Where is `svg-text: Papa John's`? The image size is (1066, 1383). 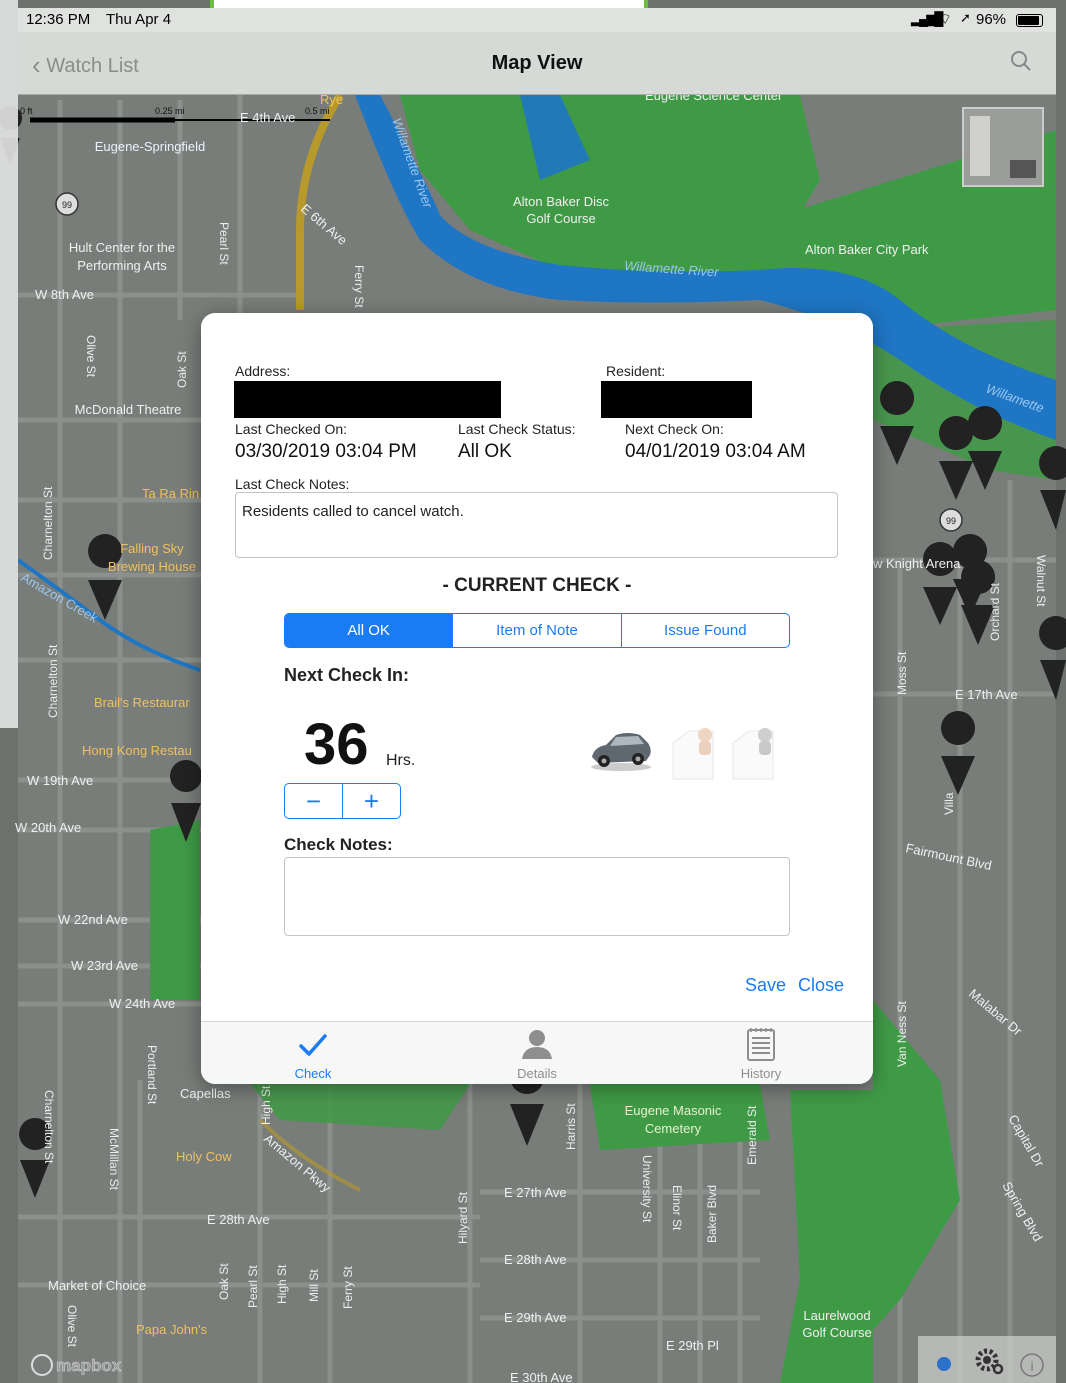 svg-text: Papa John's is located at coordinates (172, 1329).